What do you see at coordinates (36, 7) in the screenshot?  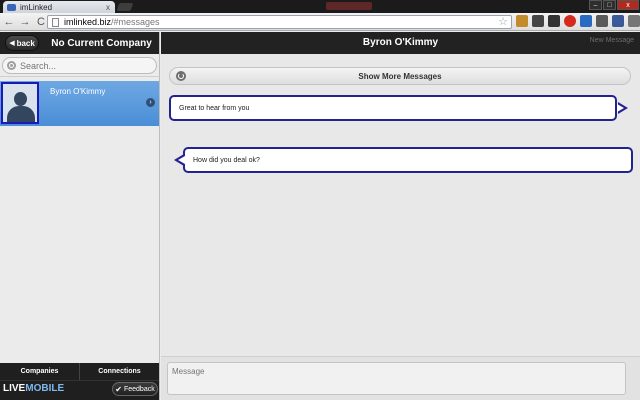 I see `tab-title: imLinked` at bounding box center [36, 7].